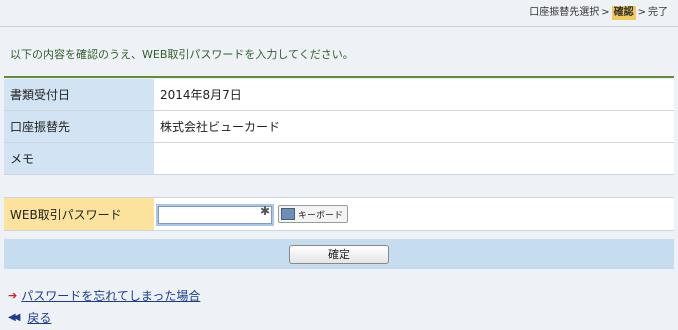  What do you see at coordinates (564, 12) in the screenshot?
I see `step-select: 口座振替先選択` at bounding box center [564, 12].